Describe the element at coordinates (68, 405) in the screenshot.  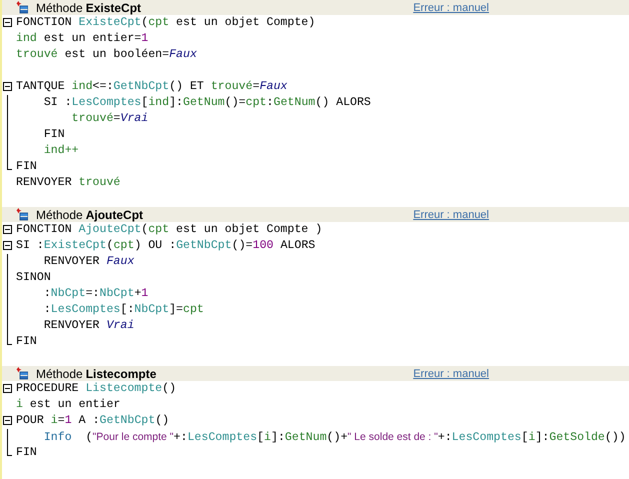
I see `code-line: i est un entier` at that location.